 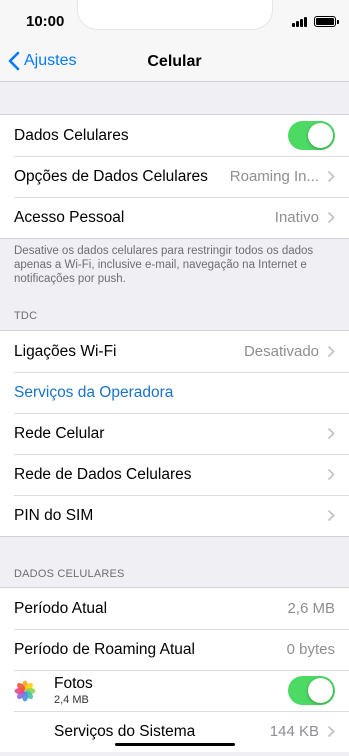 I want to click on rede-celular-label: Rede Celular, so click(x=59, y=433).